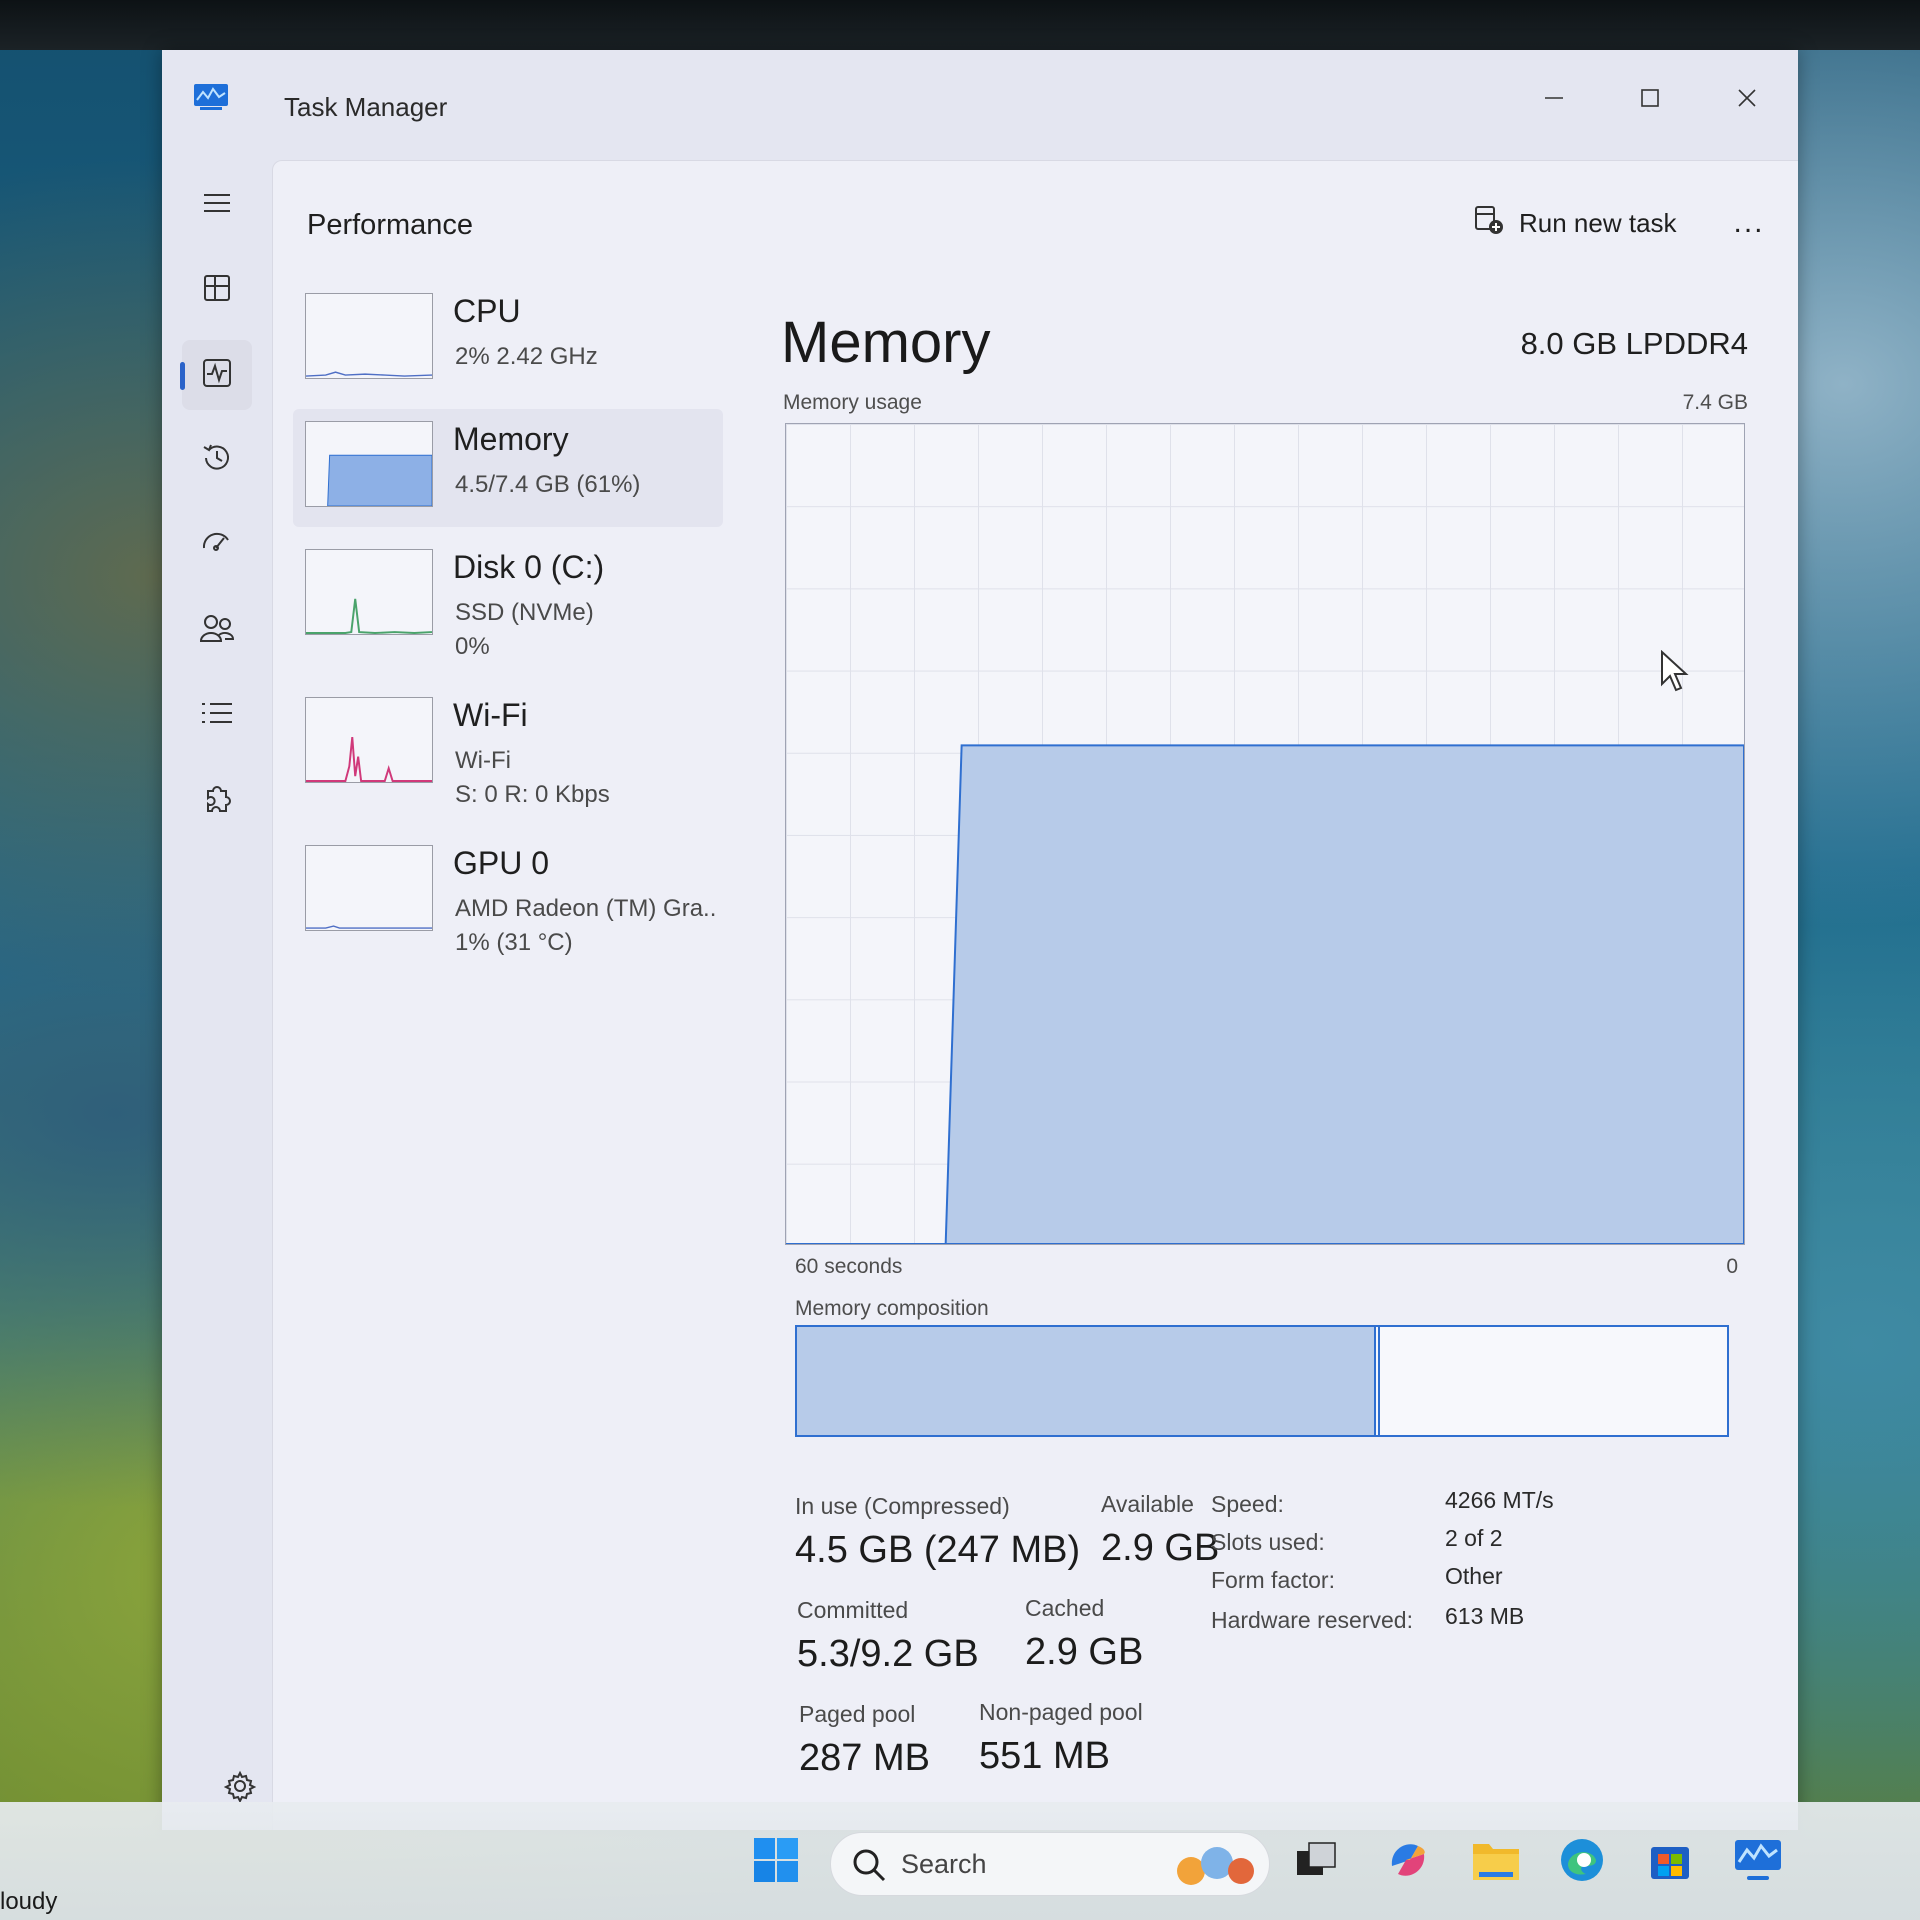 This screenshot has width=1920, height=1920. I want to click on speed-label: Speed:, so click(1247, 1504).